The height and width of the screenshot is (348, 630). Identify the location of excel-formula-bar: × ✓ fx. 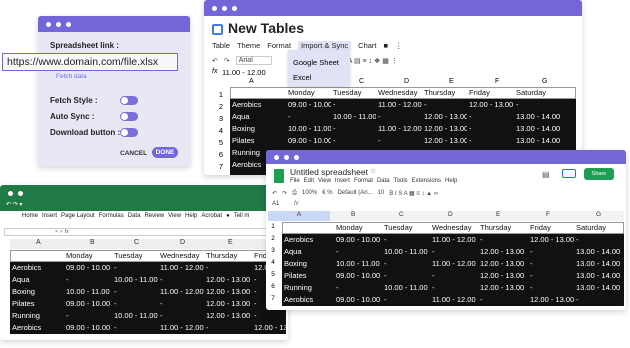
(144, 232).